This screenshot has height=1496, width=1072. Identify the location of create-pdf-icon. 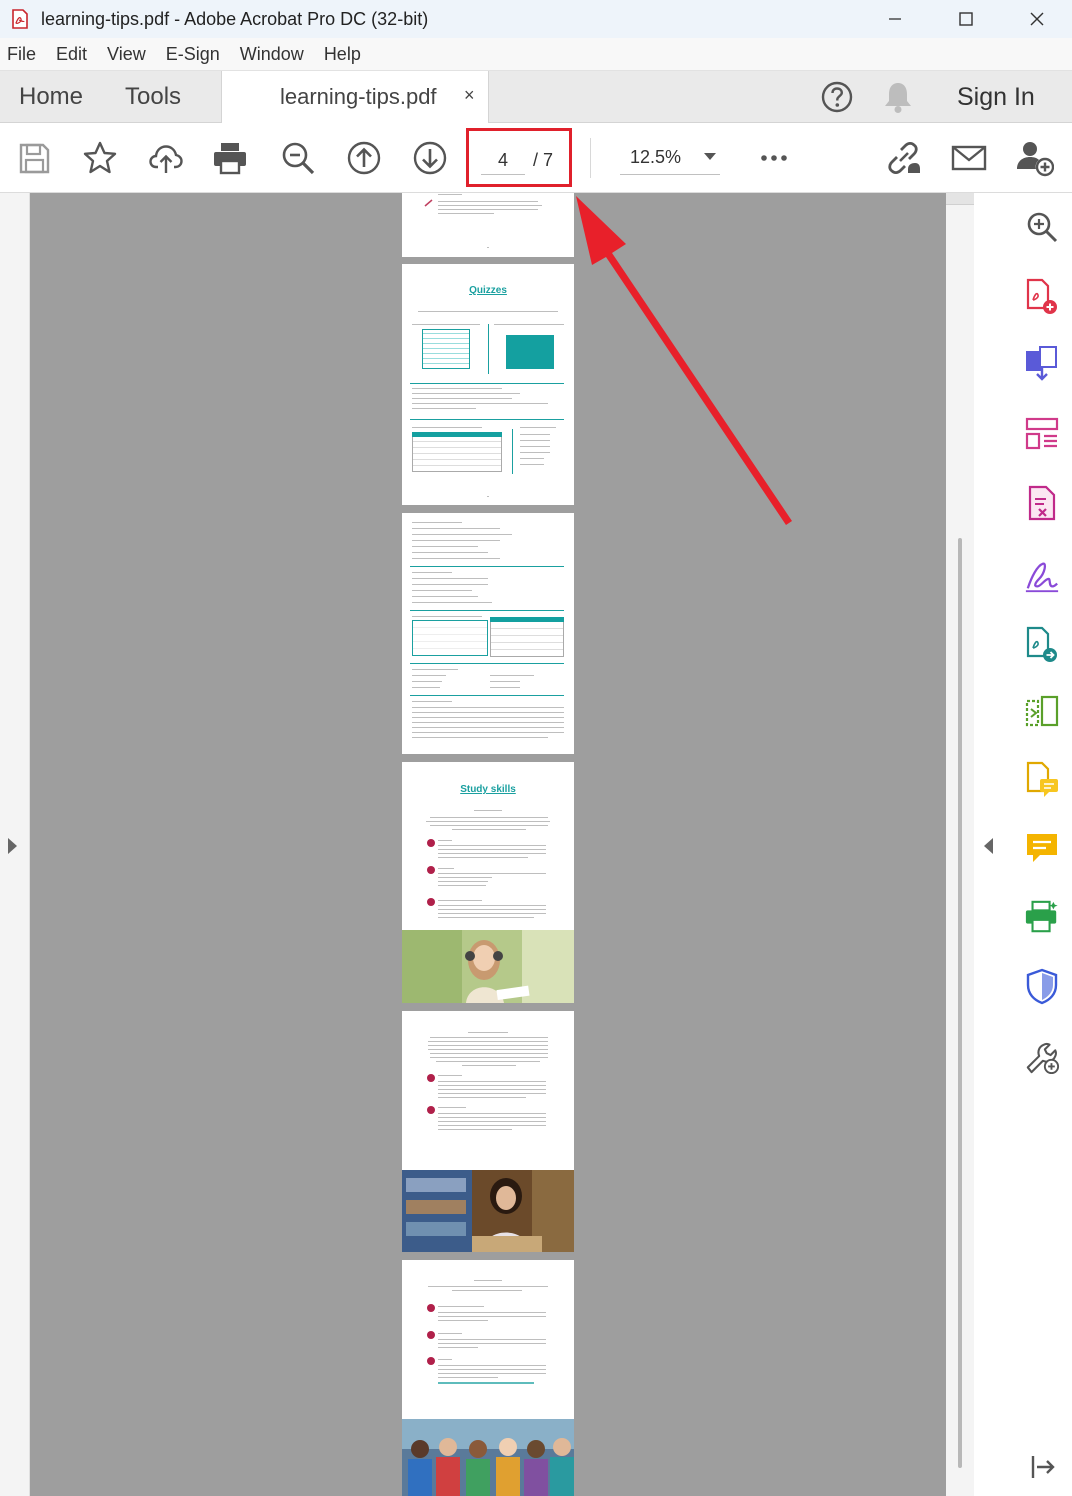
(1041, 296).